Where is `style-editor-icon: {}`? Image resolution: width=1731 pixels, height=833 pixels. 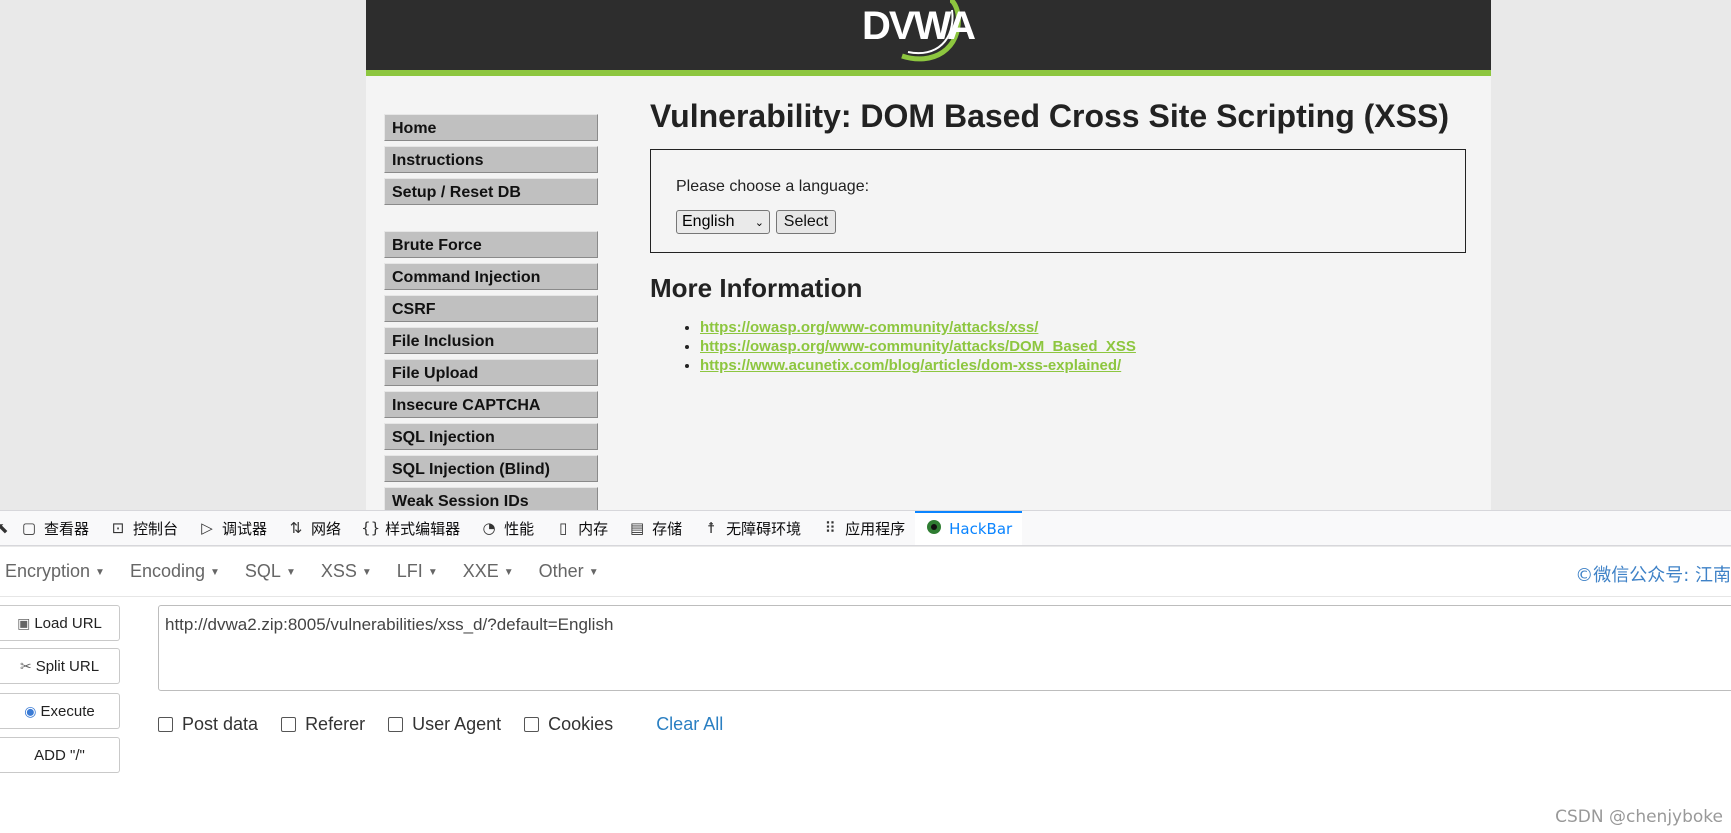 style-editor-icon: {} is located at coordinates (371, 528).